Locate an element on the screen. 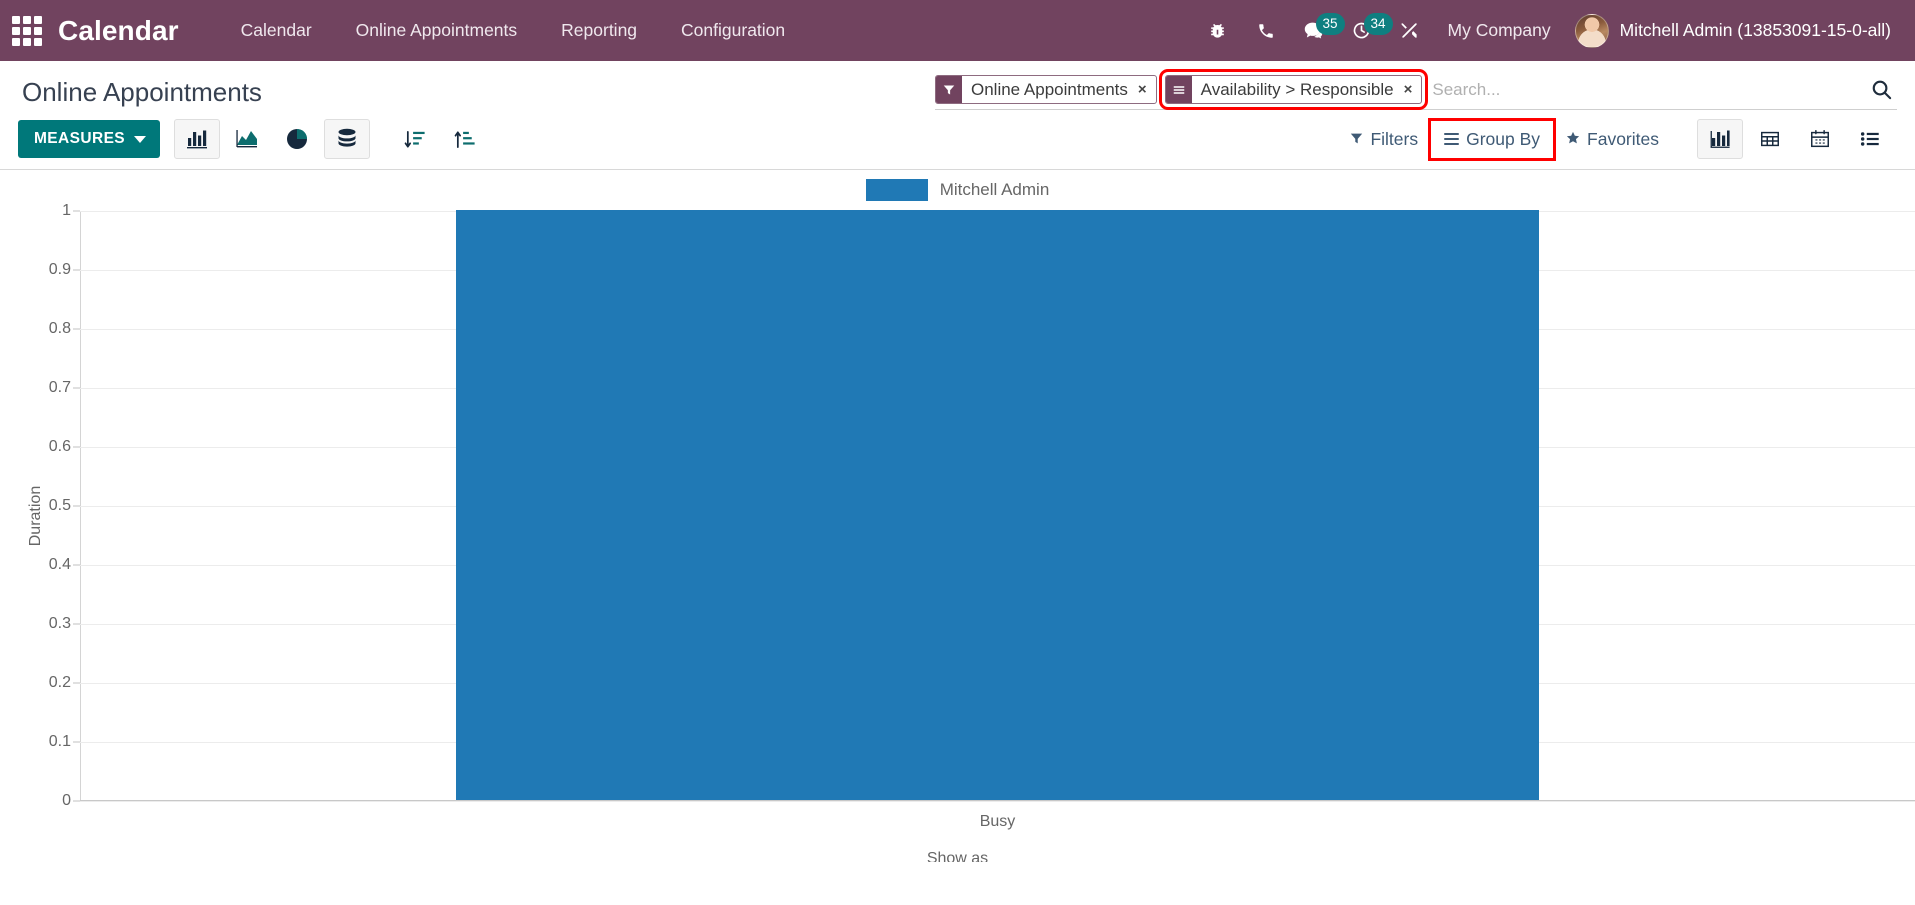  apps-grid-icon is located at coordinates (27, 31).